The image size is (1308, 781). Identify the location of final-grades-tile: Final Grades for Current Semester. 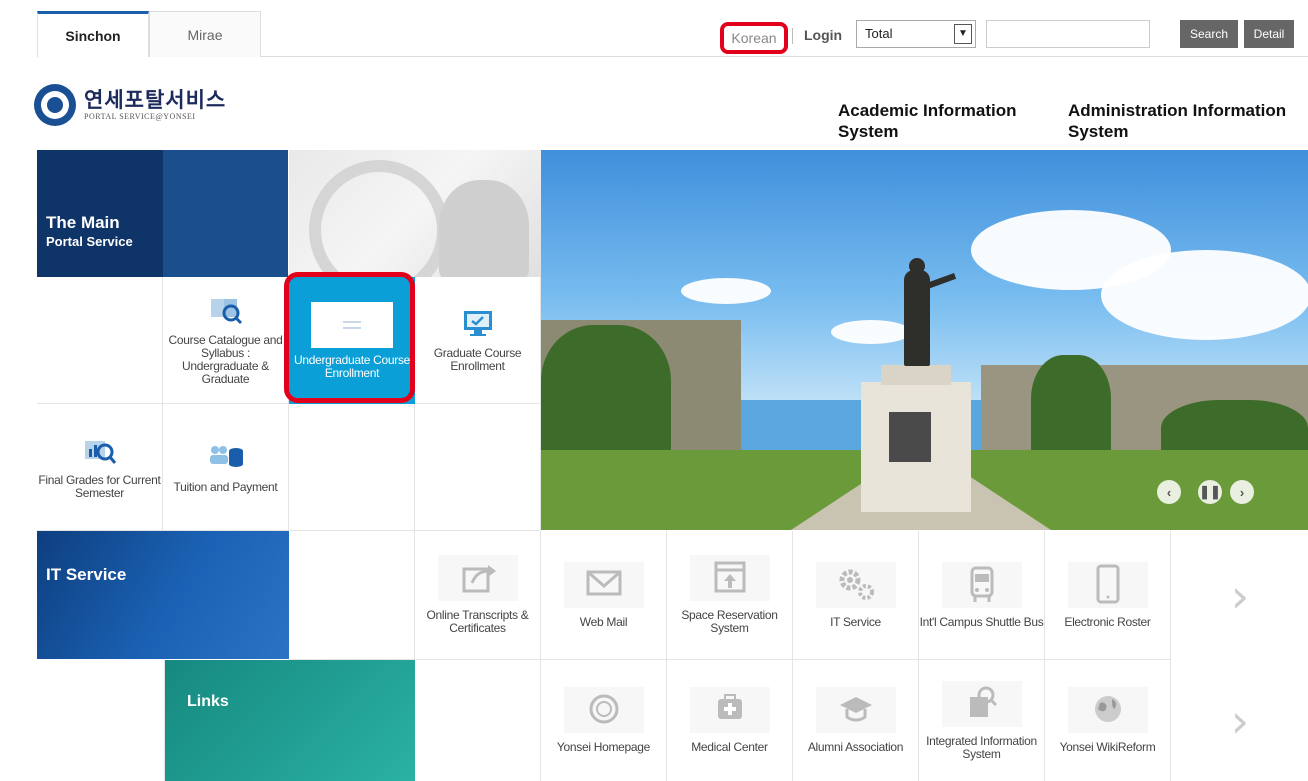
(100, 467).